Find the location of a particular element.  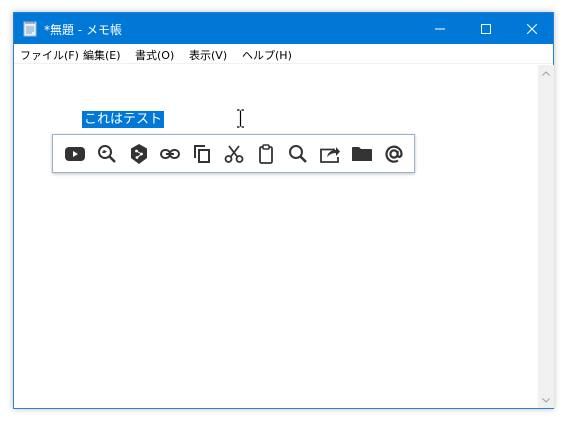

text-cursor-icon is located at coordinates (240, 118).